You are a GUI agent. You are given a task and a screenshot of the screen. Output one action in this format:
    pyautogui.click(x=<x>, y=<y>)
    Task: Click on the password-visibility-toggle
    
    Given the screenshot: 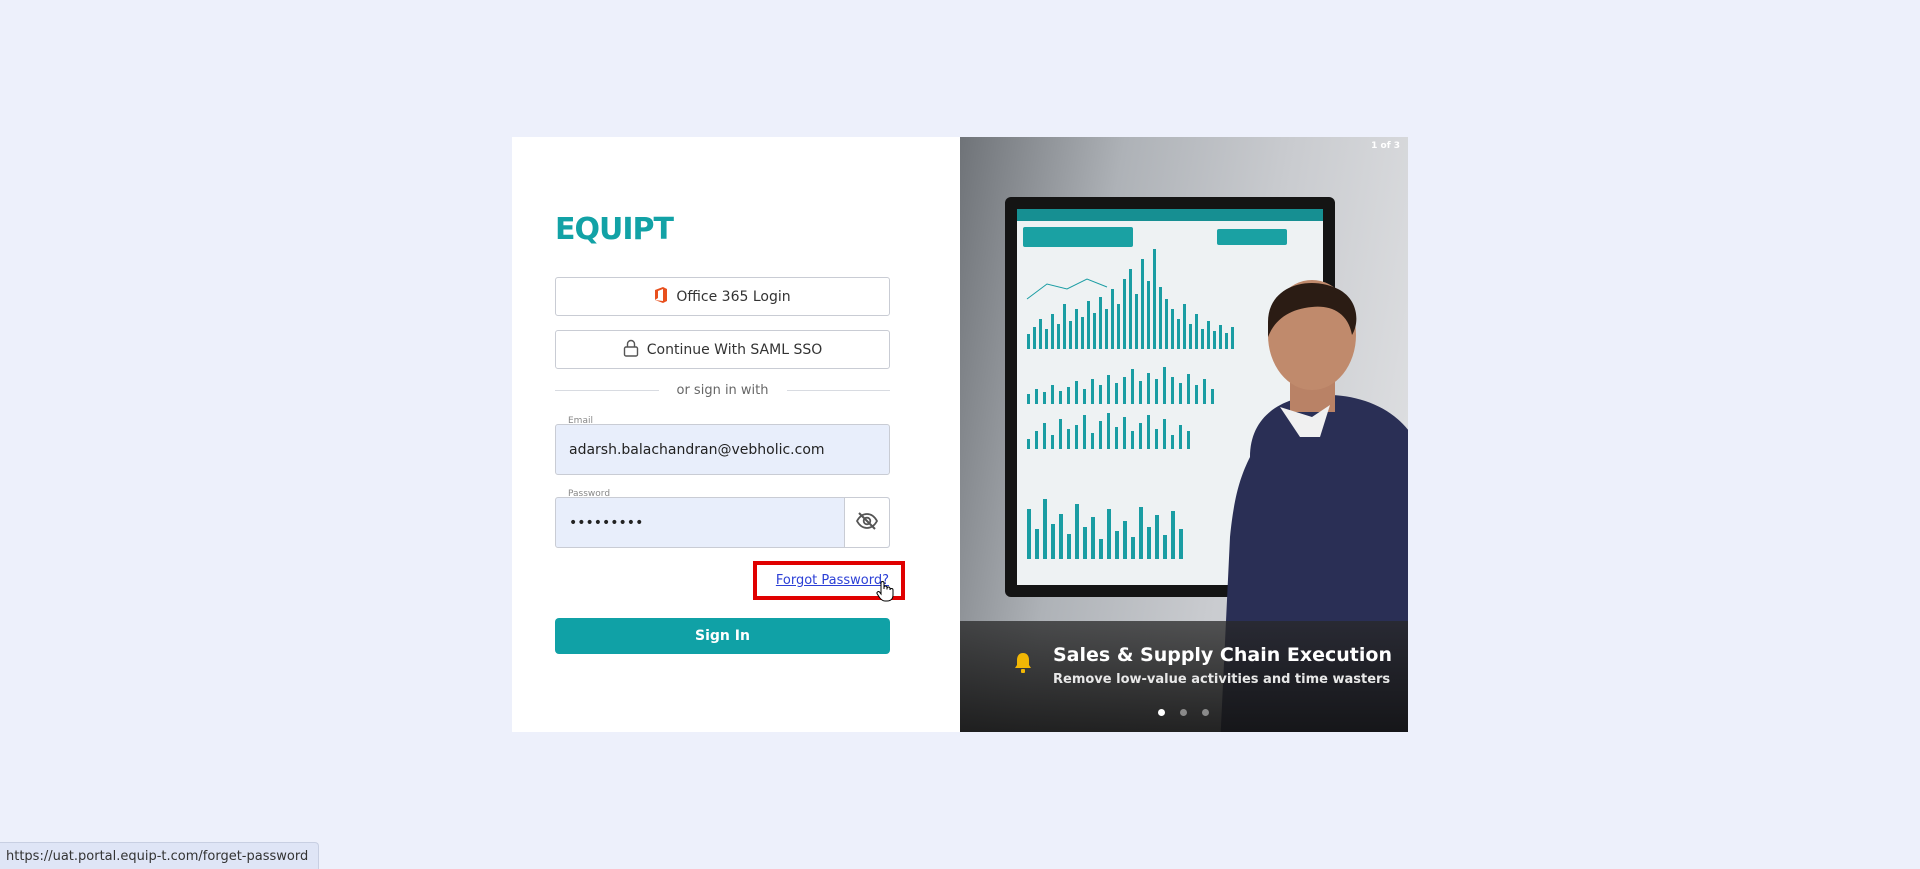 What is the action you would take?
    pyautogui.click(x=866, y=522)
    